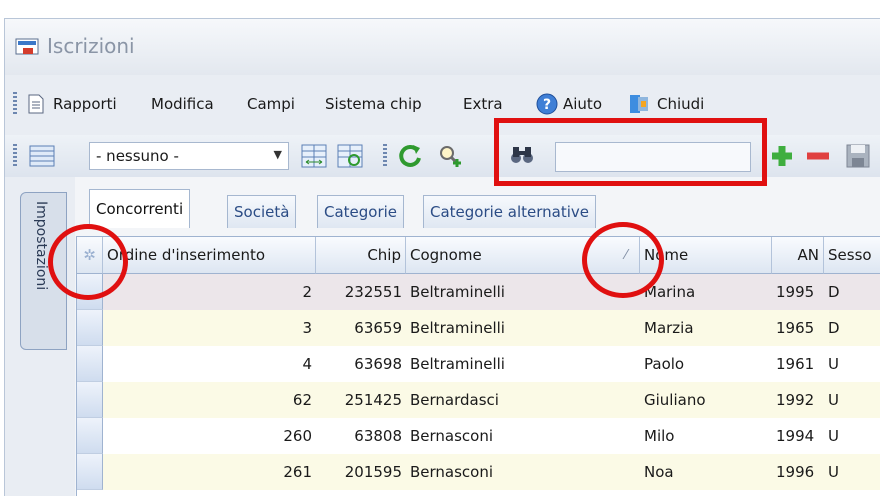  What do you see at coordinates (450, 156) in the screenshot?
I see `search-add-icon` at bounding box center [450, 156].